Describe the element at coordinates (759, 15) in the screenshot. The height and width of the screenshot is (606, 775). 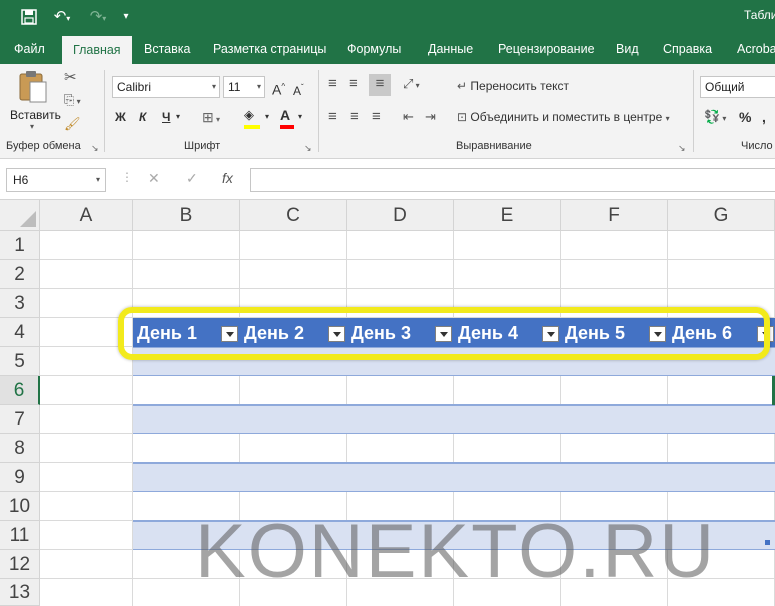
I see `window-title: Табли` at that location.